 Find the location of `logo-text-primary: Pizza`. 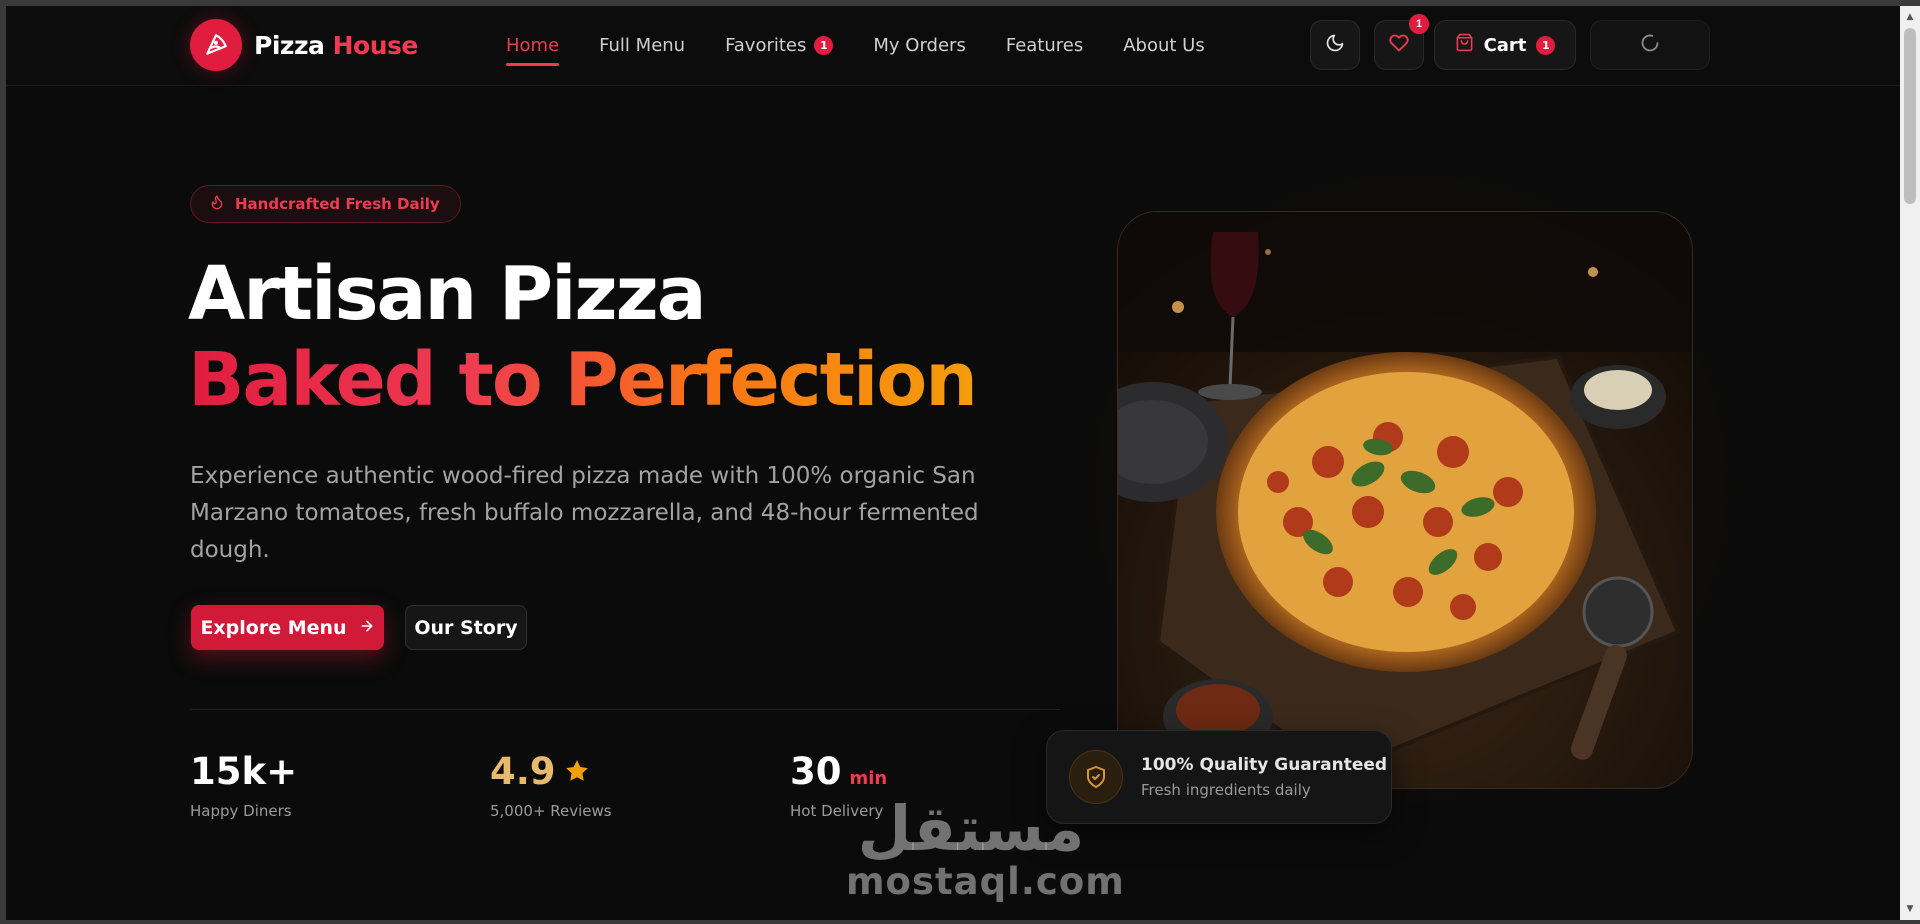

logo-text-primary: Pizza is located at coordinates (289, 45).